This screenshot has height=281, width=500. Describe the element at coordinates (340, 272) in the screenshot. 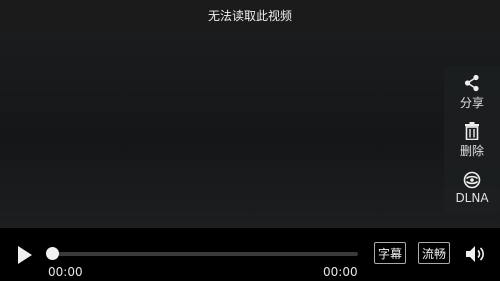

I see `duration-time: 00:00` at that location.